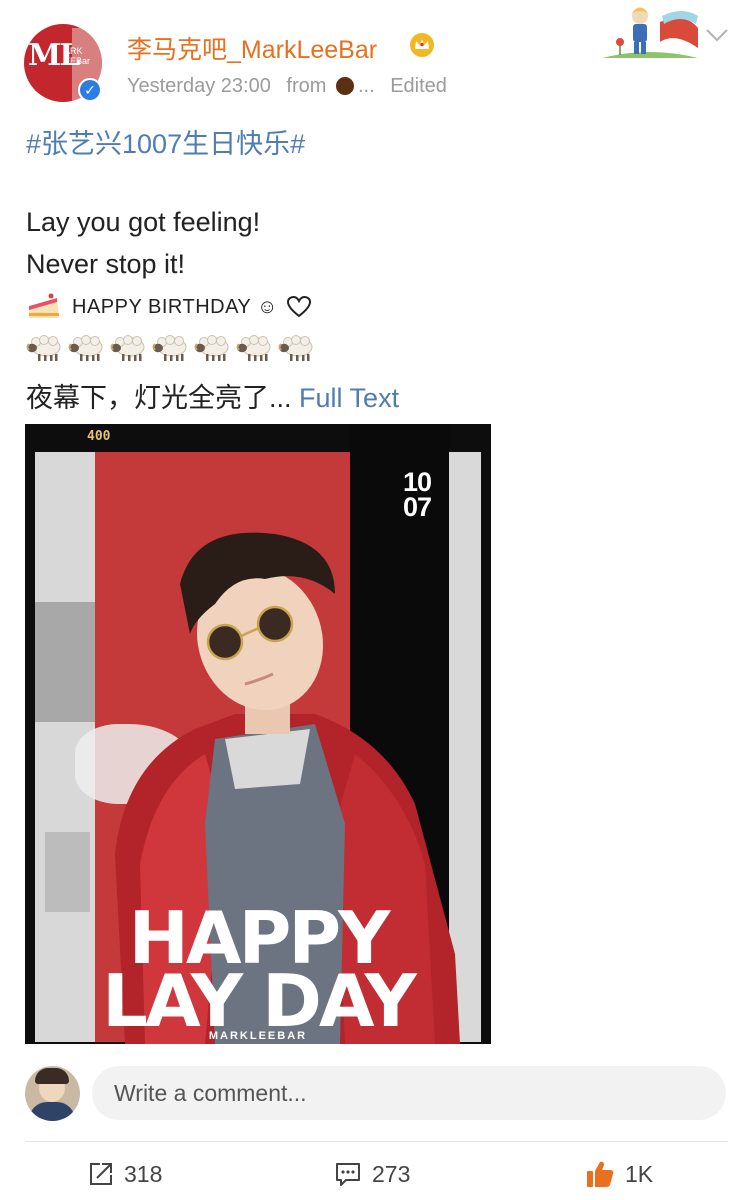 The height and width of the screenshot is (1200, 753). I want to click on crown-icon, so click(422, 45).